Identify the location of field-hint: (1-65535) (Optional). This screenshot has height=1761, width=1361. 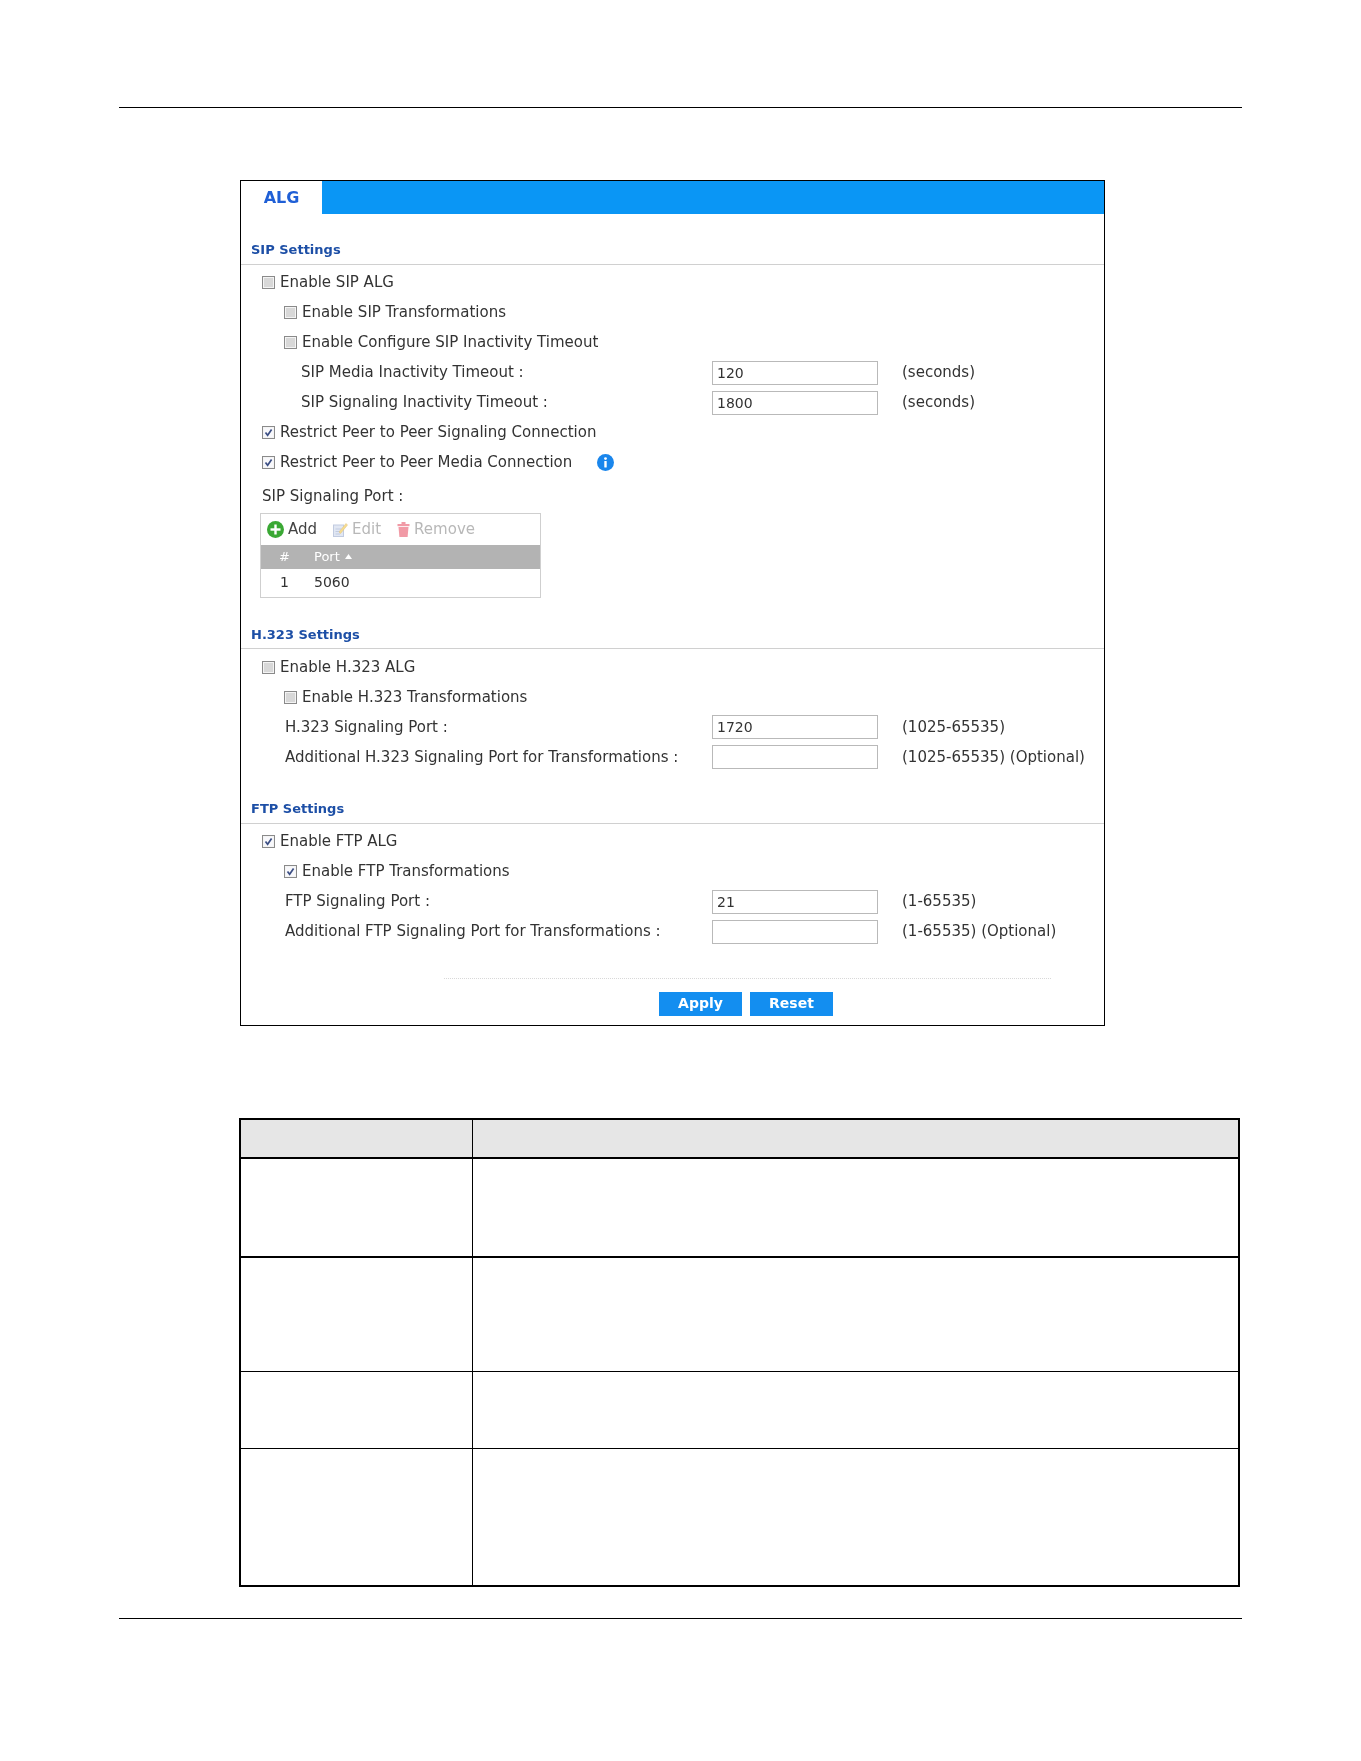
(979, 932).